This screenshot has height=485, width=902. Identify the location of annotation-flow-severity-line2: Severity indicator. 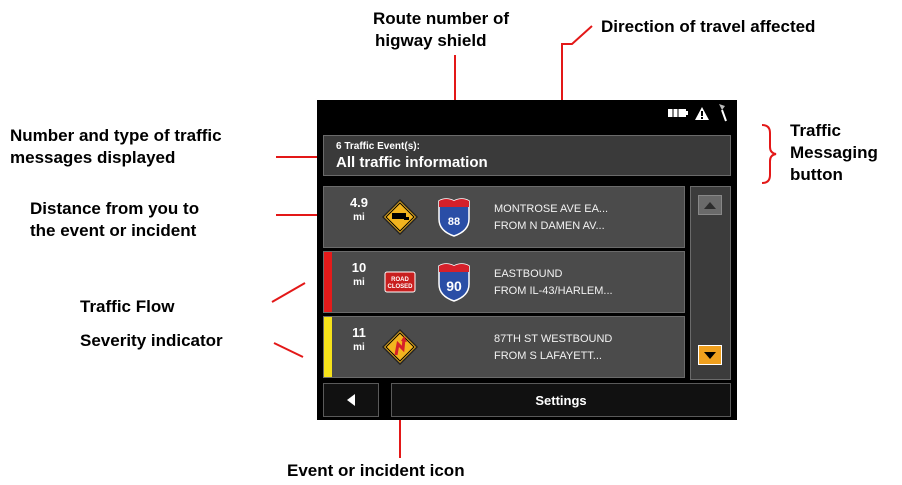
(151, 340).